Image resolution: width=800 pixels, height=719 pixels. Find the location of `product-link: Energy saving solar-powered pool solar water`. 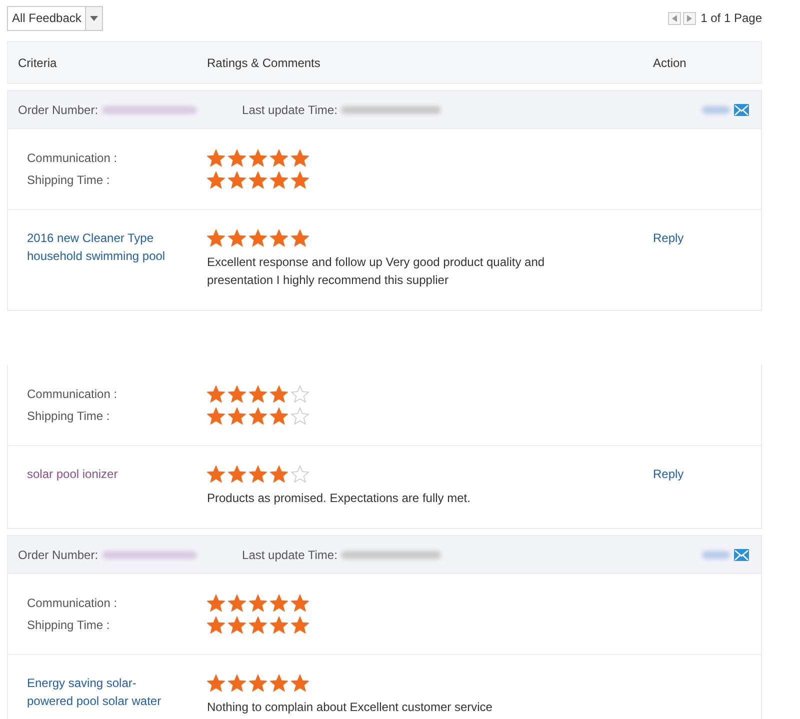

product-link: Energy saving solar-powered pool solar water is located at coordinates (102, 692).